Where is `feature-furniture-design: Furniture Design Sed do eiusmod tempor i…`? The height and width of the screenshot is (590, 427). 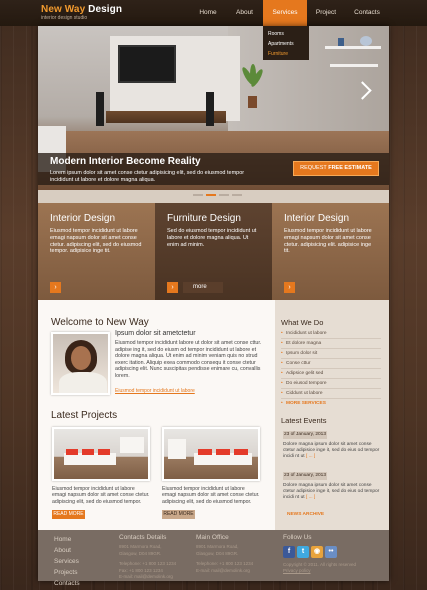
feature-furniture-design: Furniture Design Sed do eiusmod tempor i… is located at coordinates (213, 251).